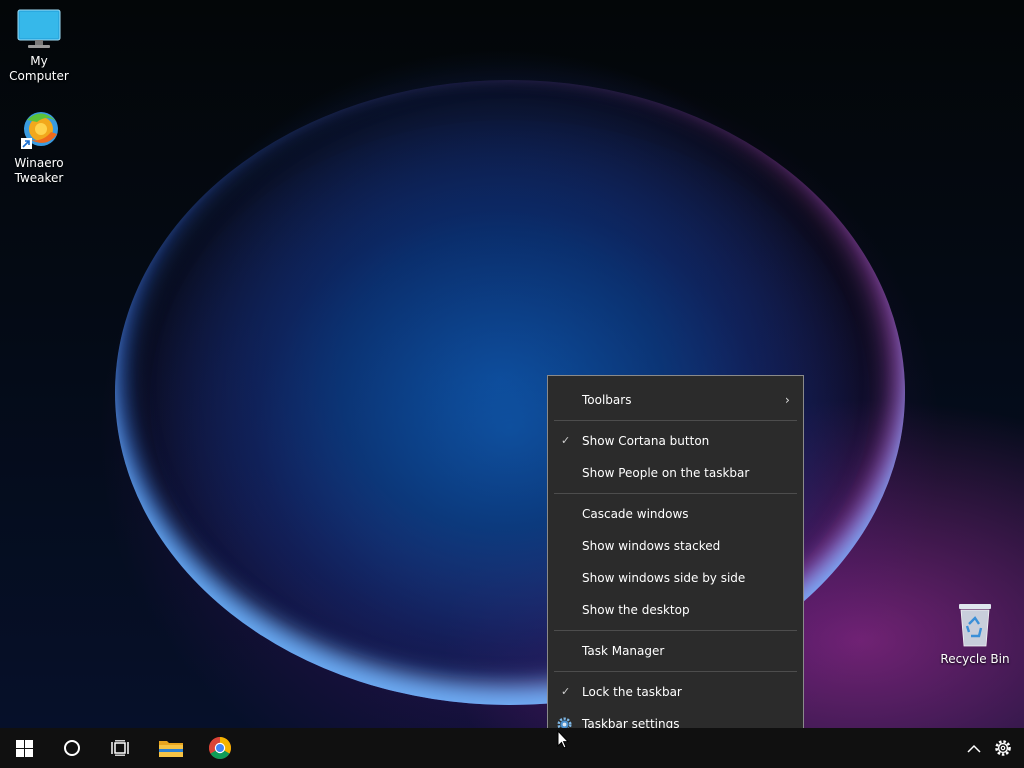 This screenshot has height=768, width=1024. I want to click on cortana-button, so click(72, 748).